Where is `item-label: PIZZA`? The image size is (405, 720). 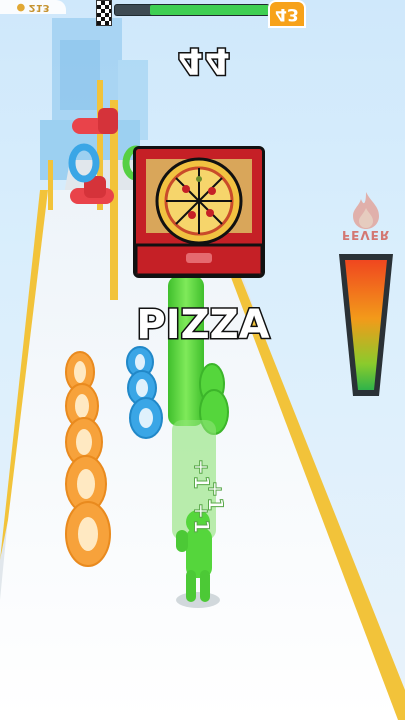 item-label: PIZZA is located at coordinates (203, 325).